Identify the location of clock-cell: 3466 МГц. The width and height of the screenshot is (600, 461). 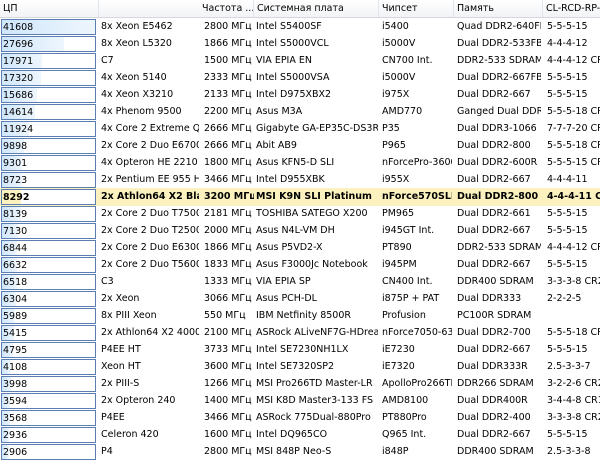
(228, 179).